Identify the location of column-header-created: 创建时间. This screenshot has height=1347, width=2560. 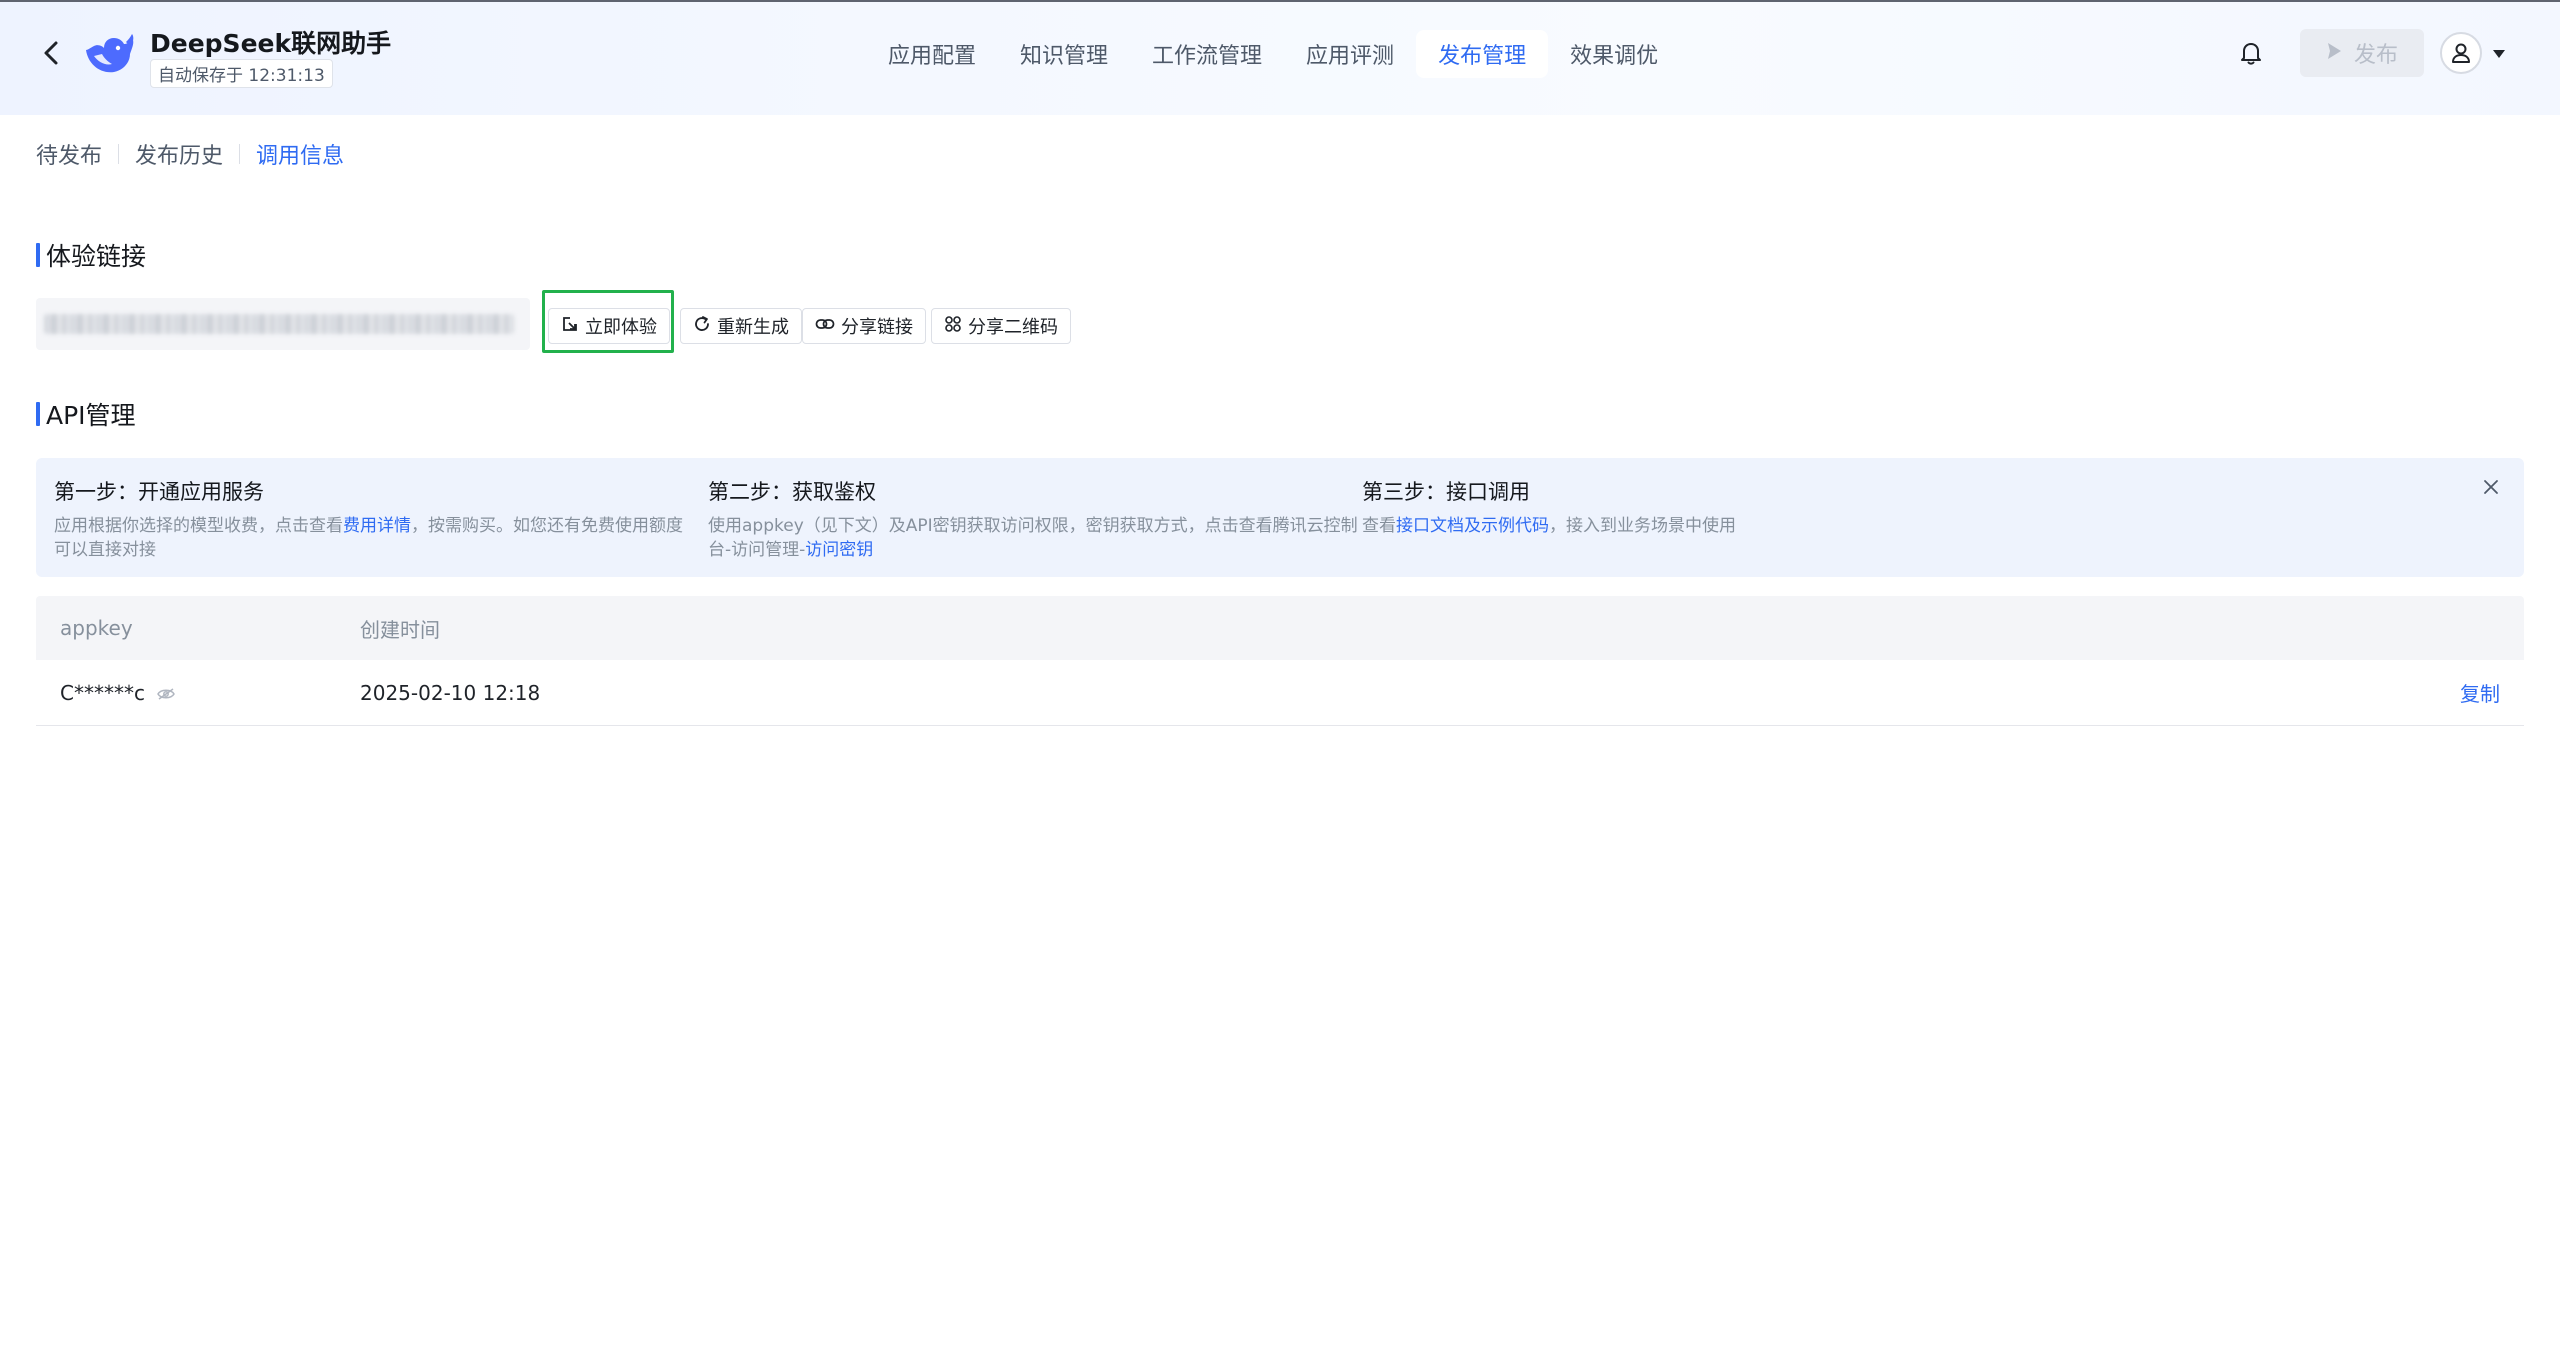
(400, 629).